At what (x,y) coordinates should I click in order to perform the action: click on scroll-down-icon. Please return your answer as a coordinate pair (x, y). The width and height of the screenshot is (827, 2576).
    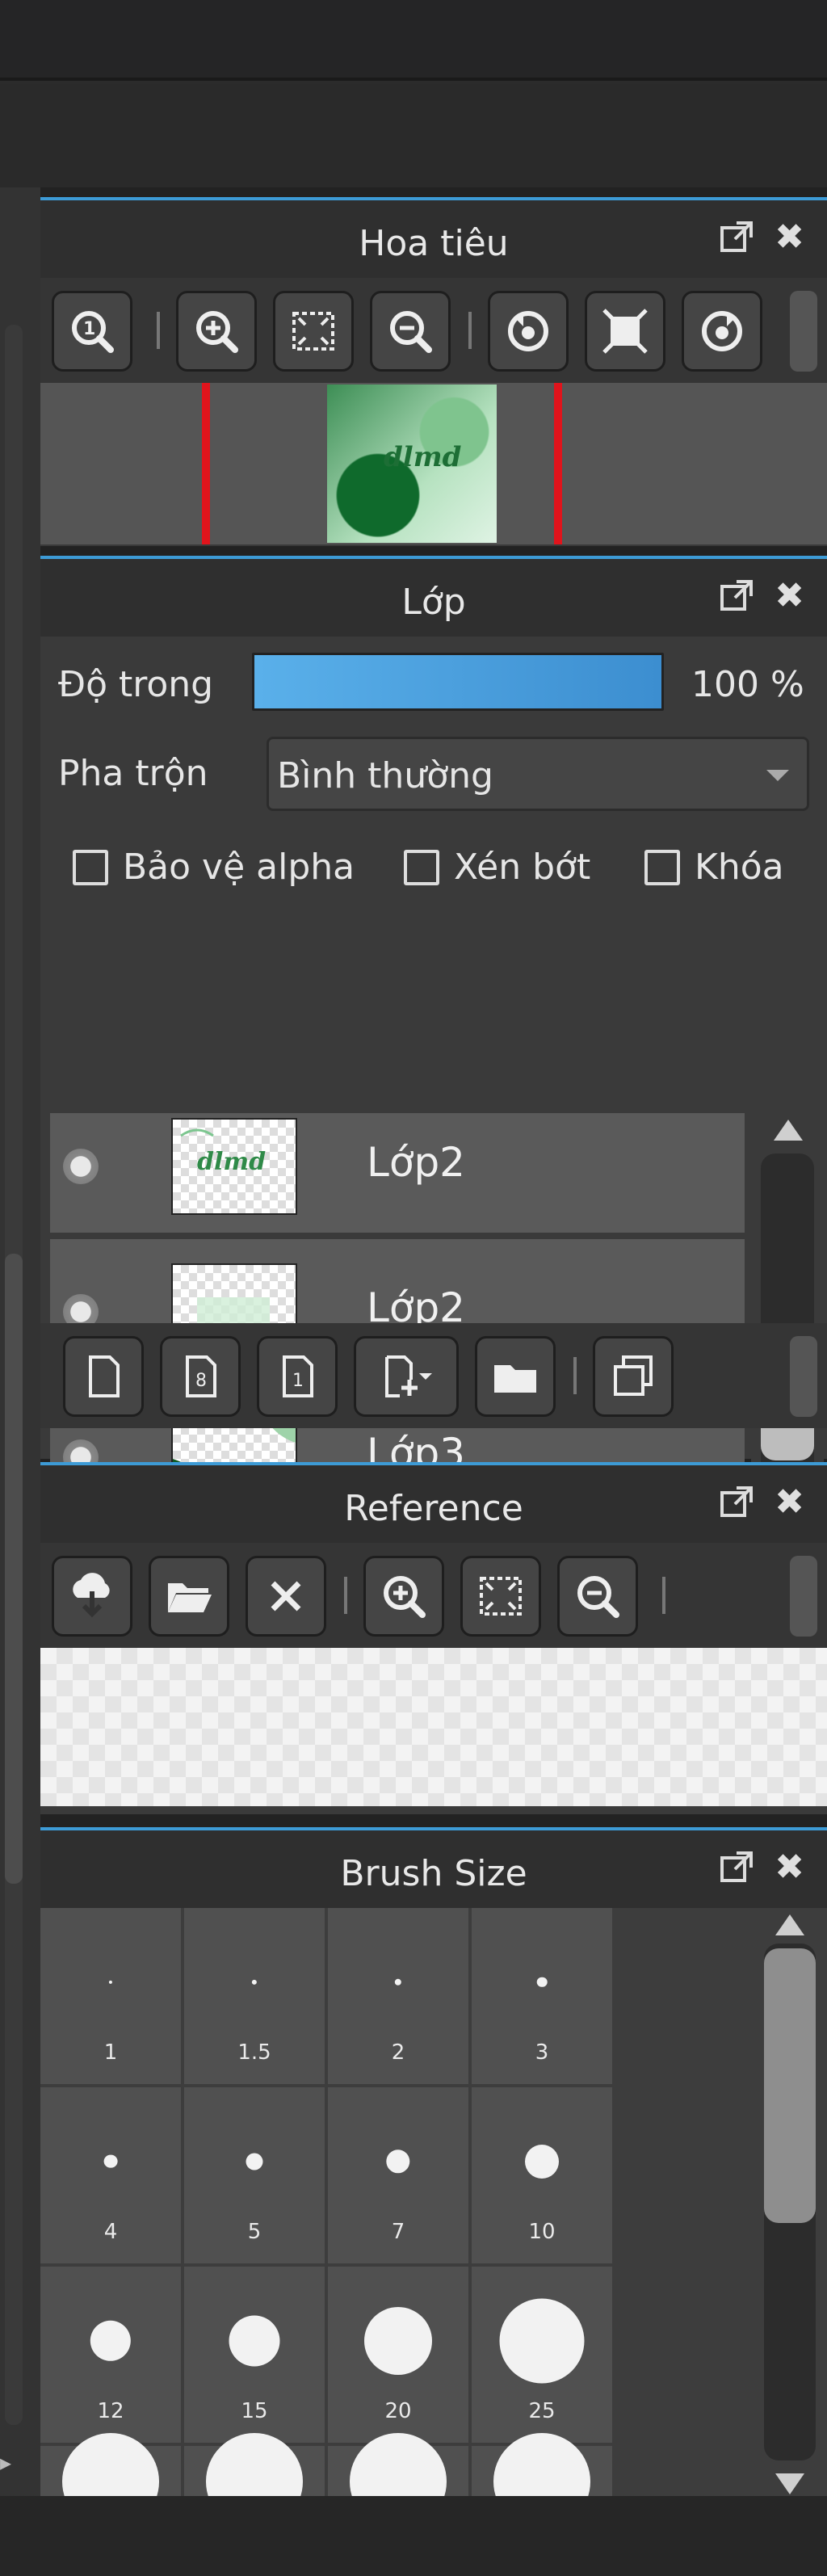
    Looking at the image, I should click on (789, 2483).